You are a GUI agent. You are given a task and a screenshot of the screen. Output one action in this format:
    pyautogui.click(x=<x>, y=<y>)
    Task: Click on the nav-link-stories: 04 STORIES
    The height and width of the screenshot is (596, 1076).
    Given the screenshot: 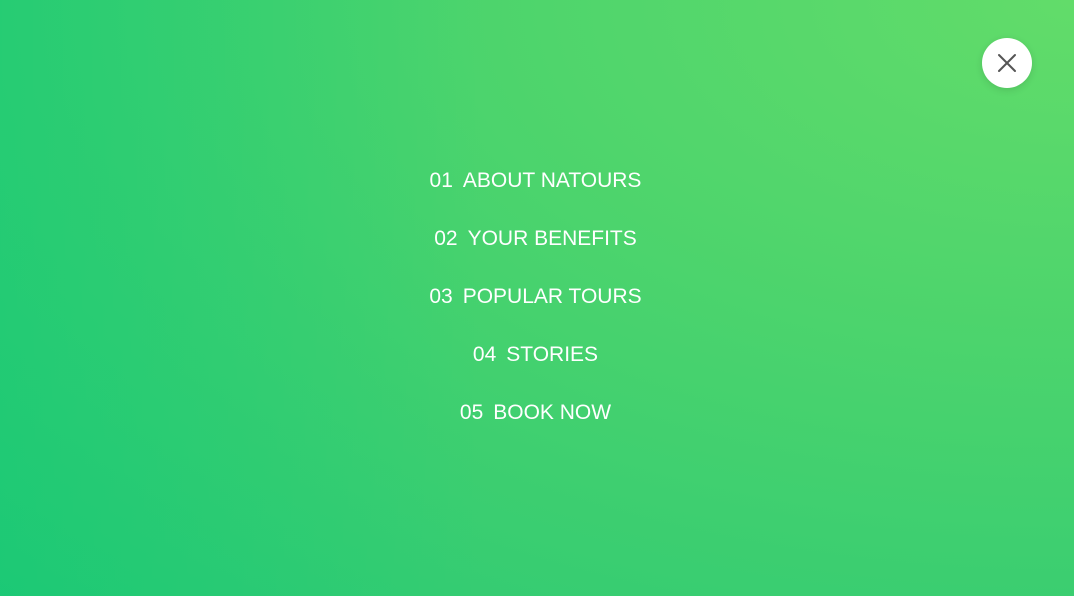 What is the action you would take?
    pyautogui.click(x=535, y=355)
    